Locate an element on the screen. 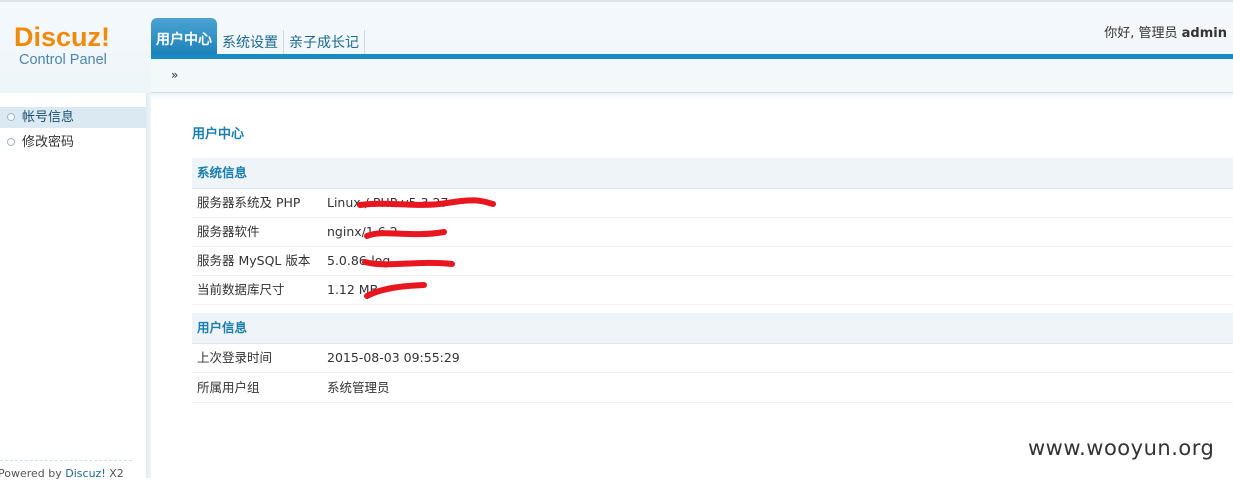 The height and width of the screenshot is (480, 1233). row-value: 1.12 MB is located at coordinates (353, 289).